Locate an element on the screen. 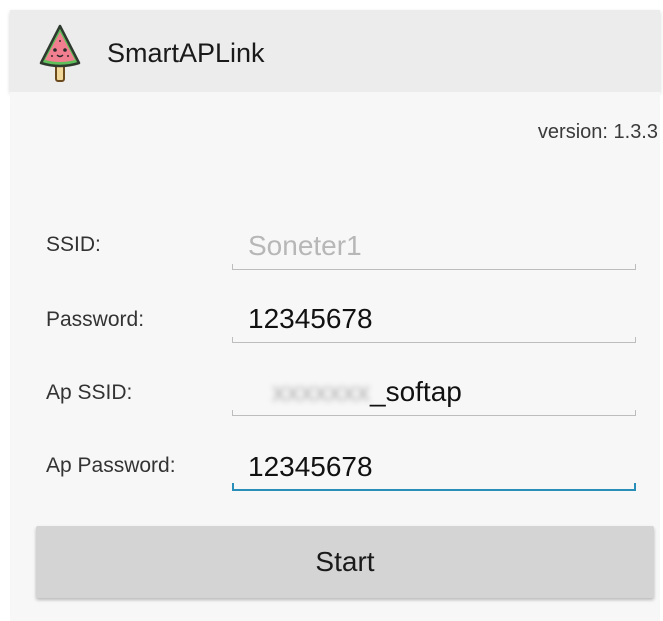 This screenshot has width=663, height=621. ap-password-underline is located at coordinates (434, 490).